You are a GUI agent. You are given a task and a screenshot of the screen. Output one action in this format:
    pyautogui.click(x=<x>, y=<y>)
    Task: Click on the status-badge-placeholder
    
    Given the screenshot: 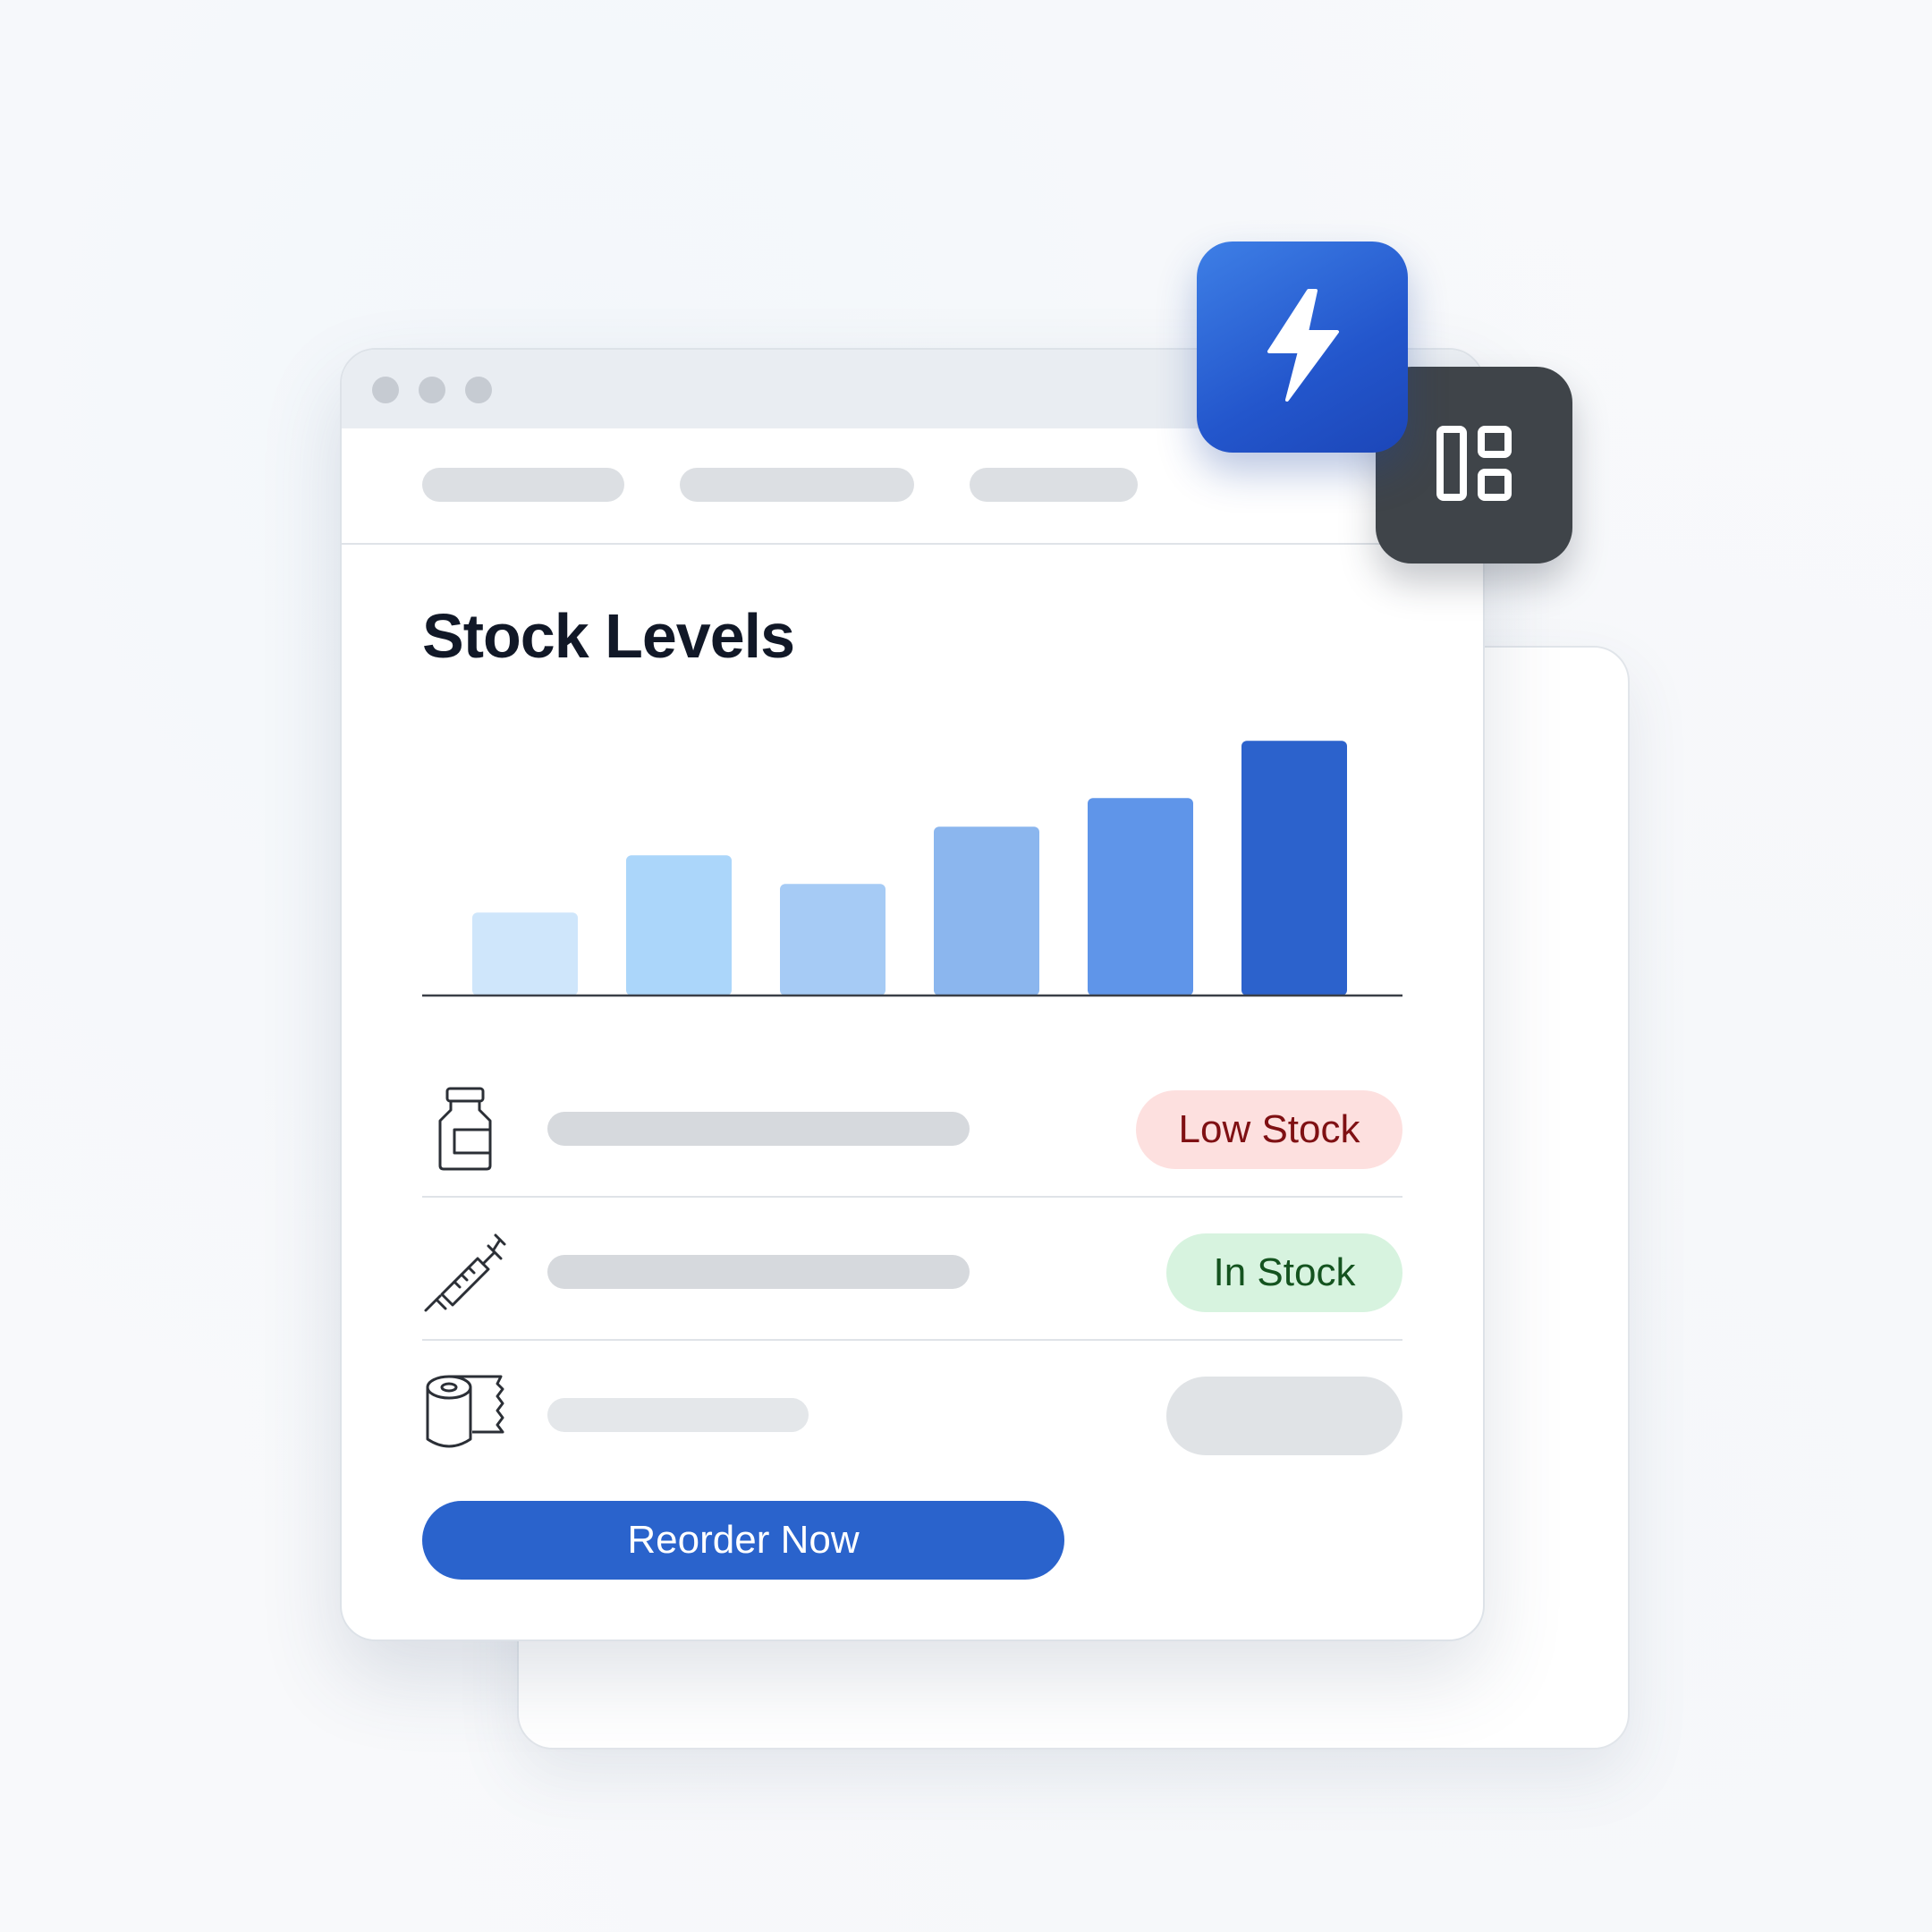 What is the action you would take?
    pyautogui.click(x=1284, y=1416)
    